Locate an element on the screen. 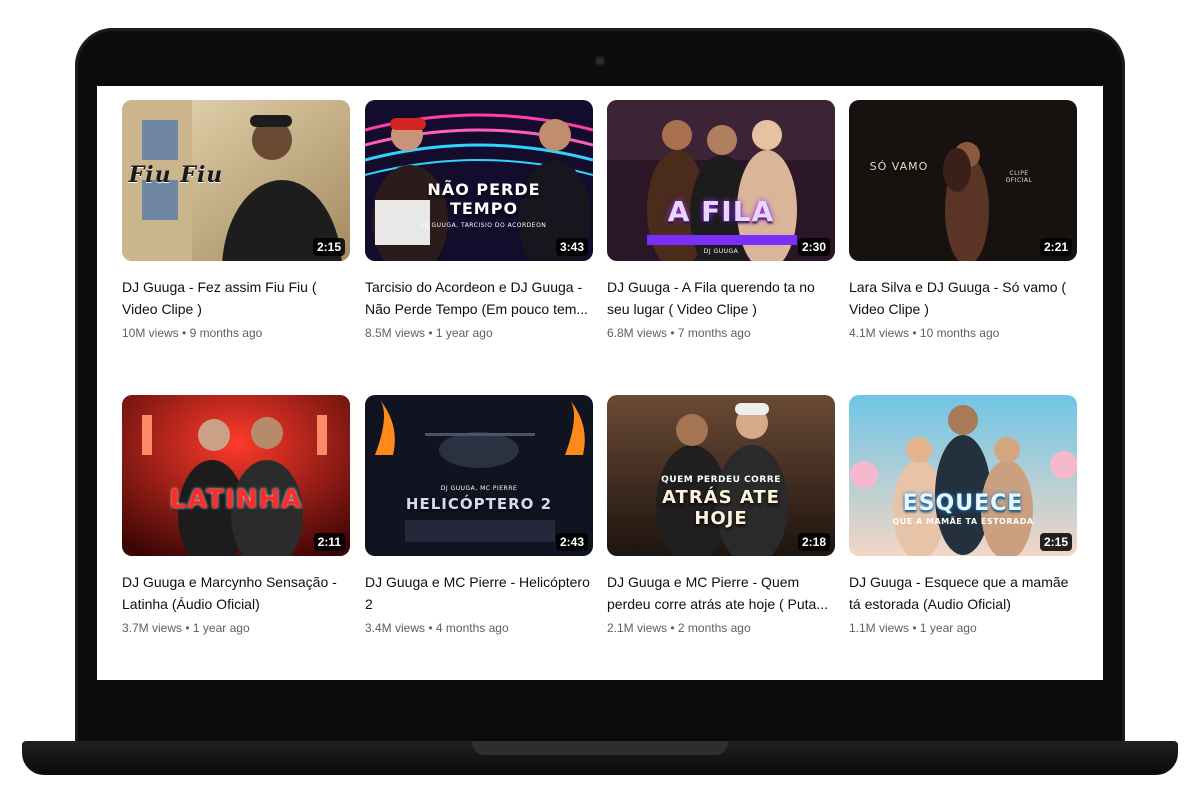 Image resolution: width=1200 pixels, height=800 pixels. video-meta: 4.1M views • 10 months ago is located at coordinates (963, 333).